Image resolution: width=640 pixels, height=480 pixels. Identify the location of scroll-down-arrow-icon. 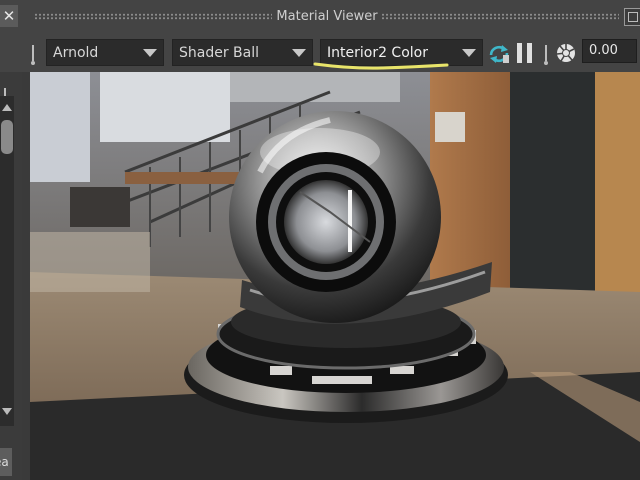
(7, 411).